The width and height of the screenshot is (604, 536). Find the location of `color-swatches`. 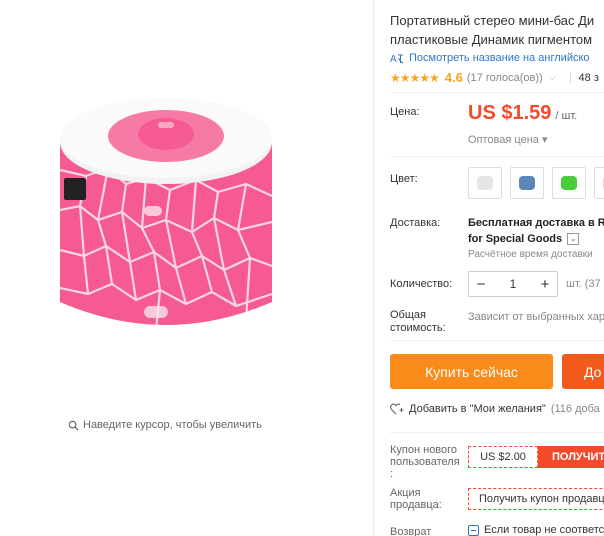

color-swatches is located at coordinates (536, 183).